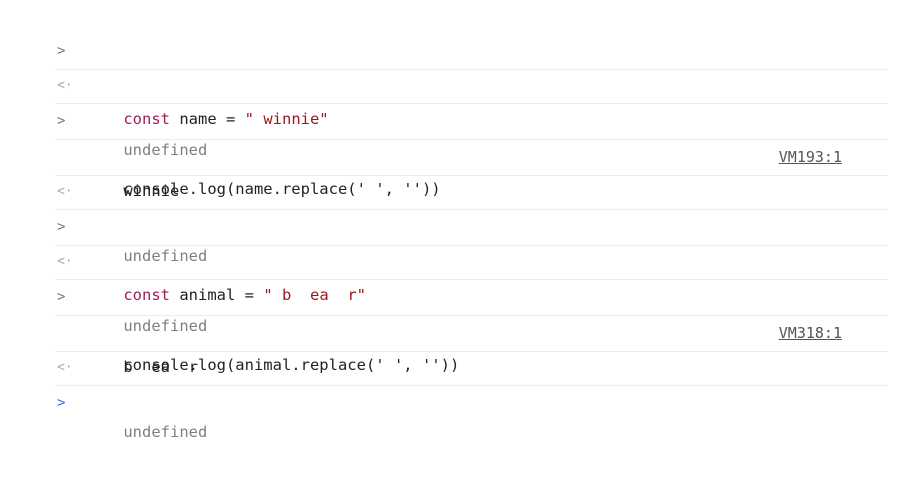 This screenshot has height=488, width=924. Describe the element at coordinates (471, 404) in the screenshot. I see `console-prompt-input: >` at that location.